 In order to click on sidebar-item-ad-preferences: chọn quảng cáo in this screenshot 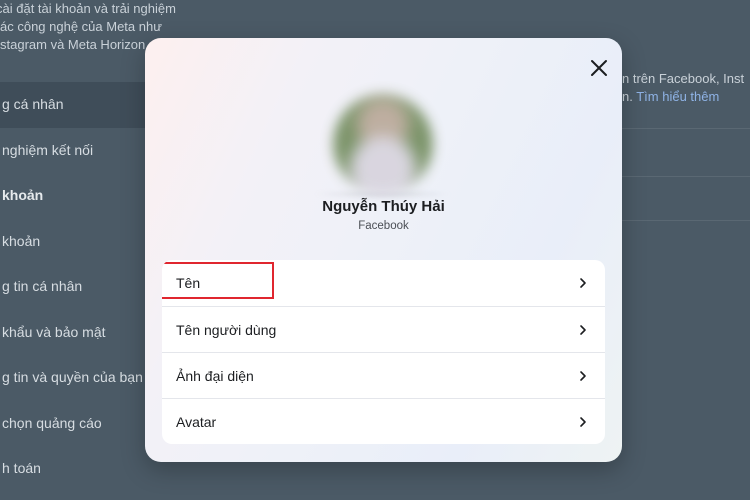, I will do `click(75, 424)`.